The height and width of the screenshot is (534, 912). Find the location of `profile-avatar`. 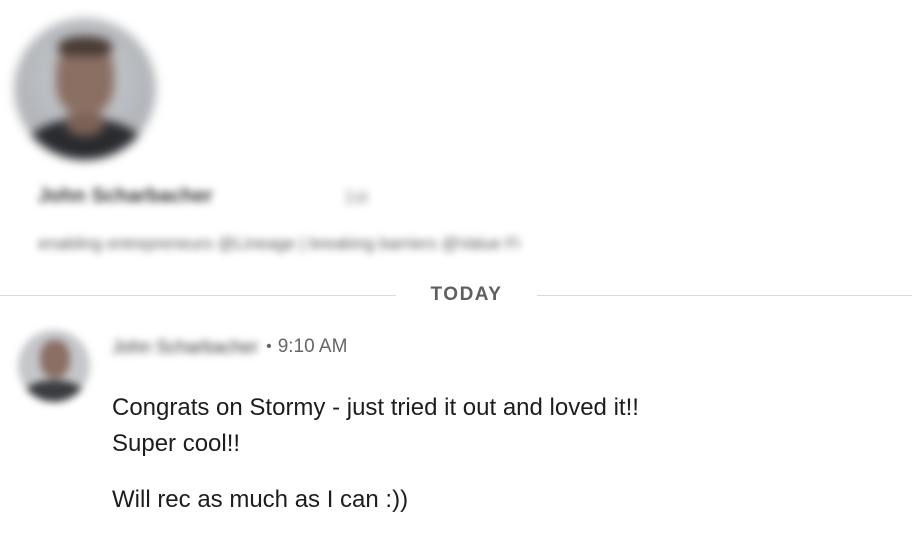

profile-avatar is located at coordinates (85, 89).